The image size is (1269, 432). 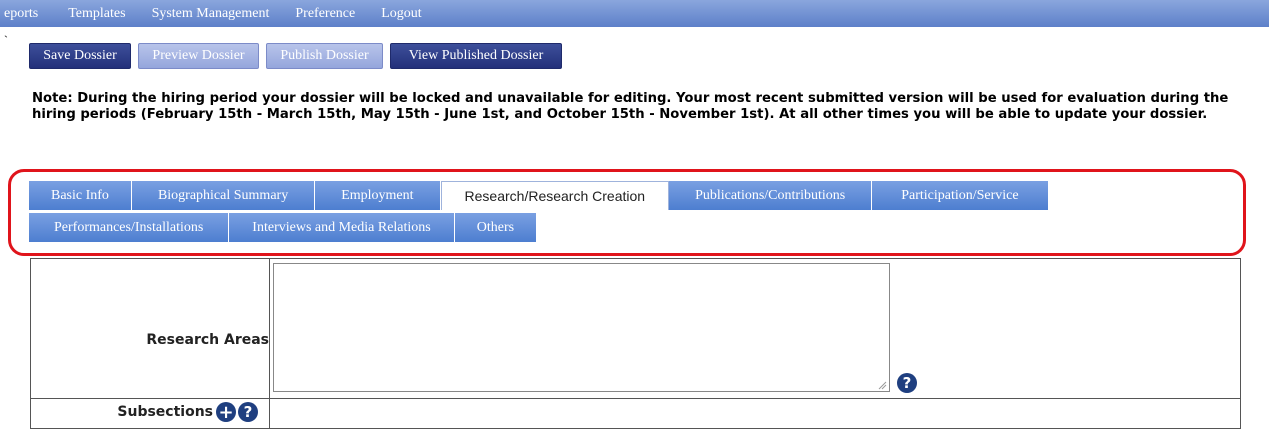 I want to click on menu-item-preference: Preference, so click(x=325, y=14).